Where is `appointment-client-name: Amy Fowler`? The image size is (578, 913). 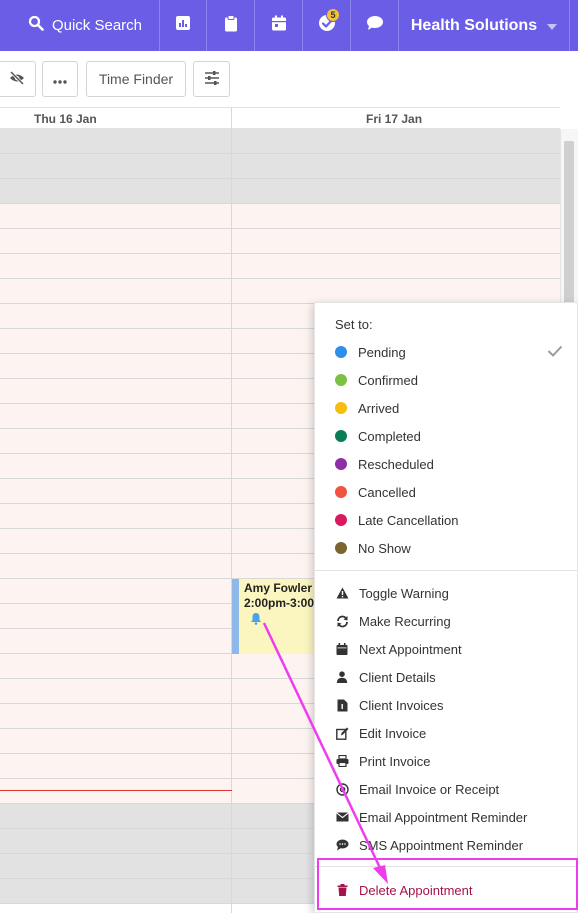
appointment-client-name: Amy Fowler is located at coordinates (278, 588).